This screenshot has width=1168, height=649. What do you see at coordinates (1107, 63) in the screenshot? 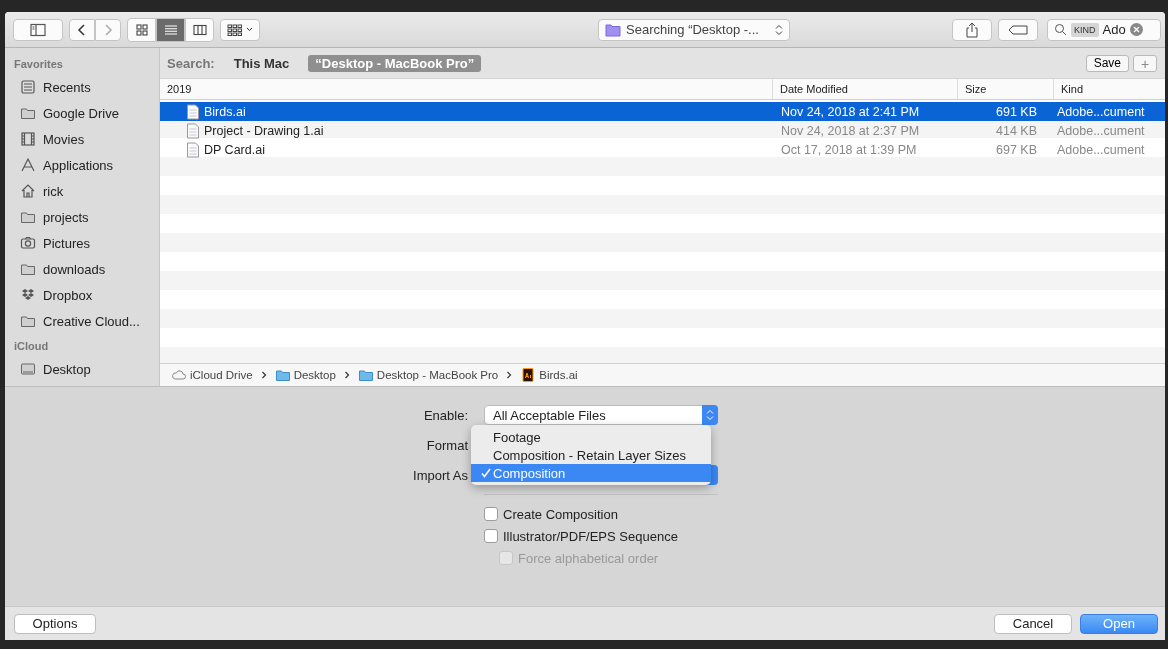
I see `save-button: Save` at bounding box center [1107, 63].